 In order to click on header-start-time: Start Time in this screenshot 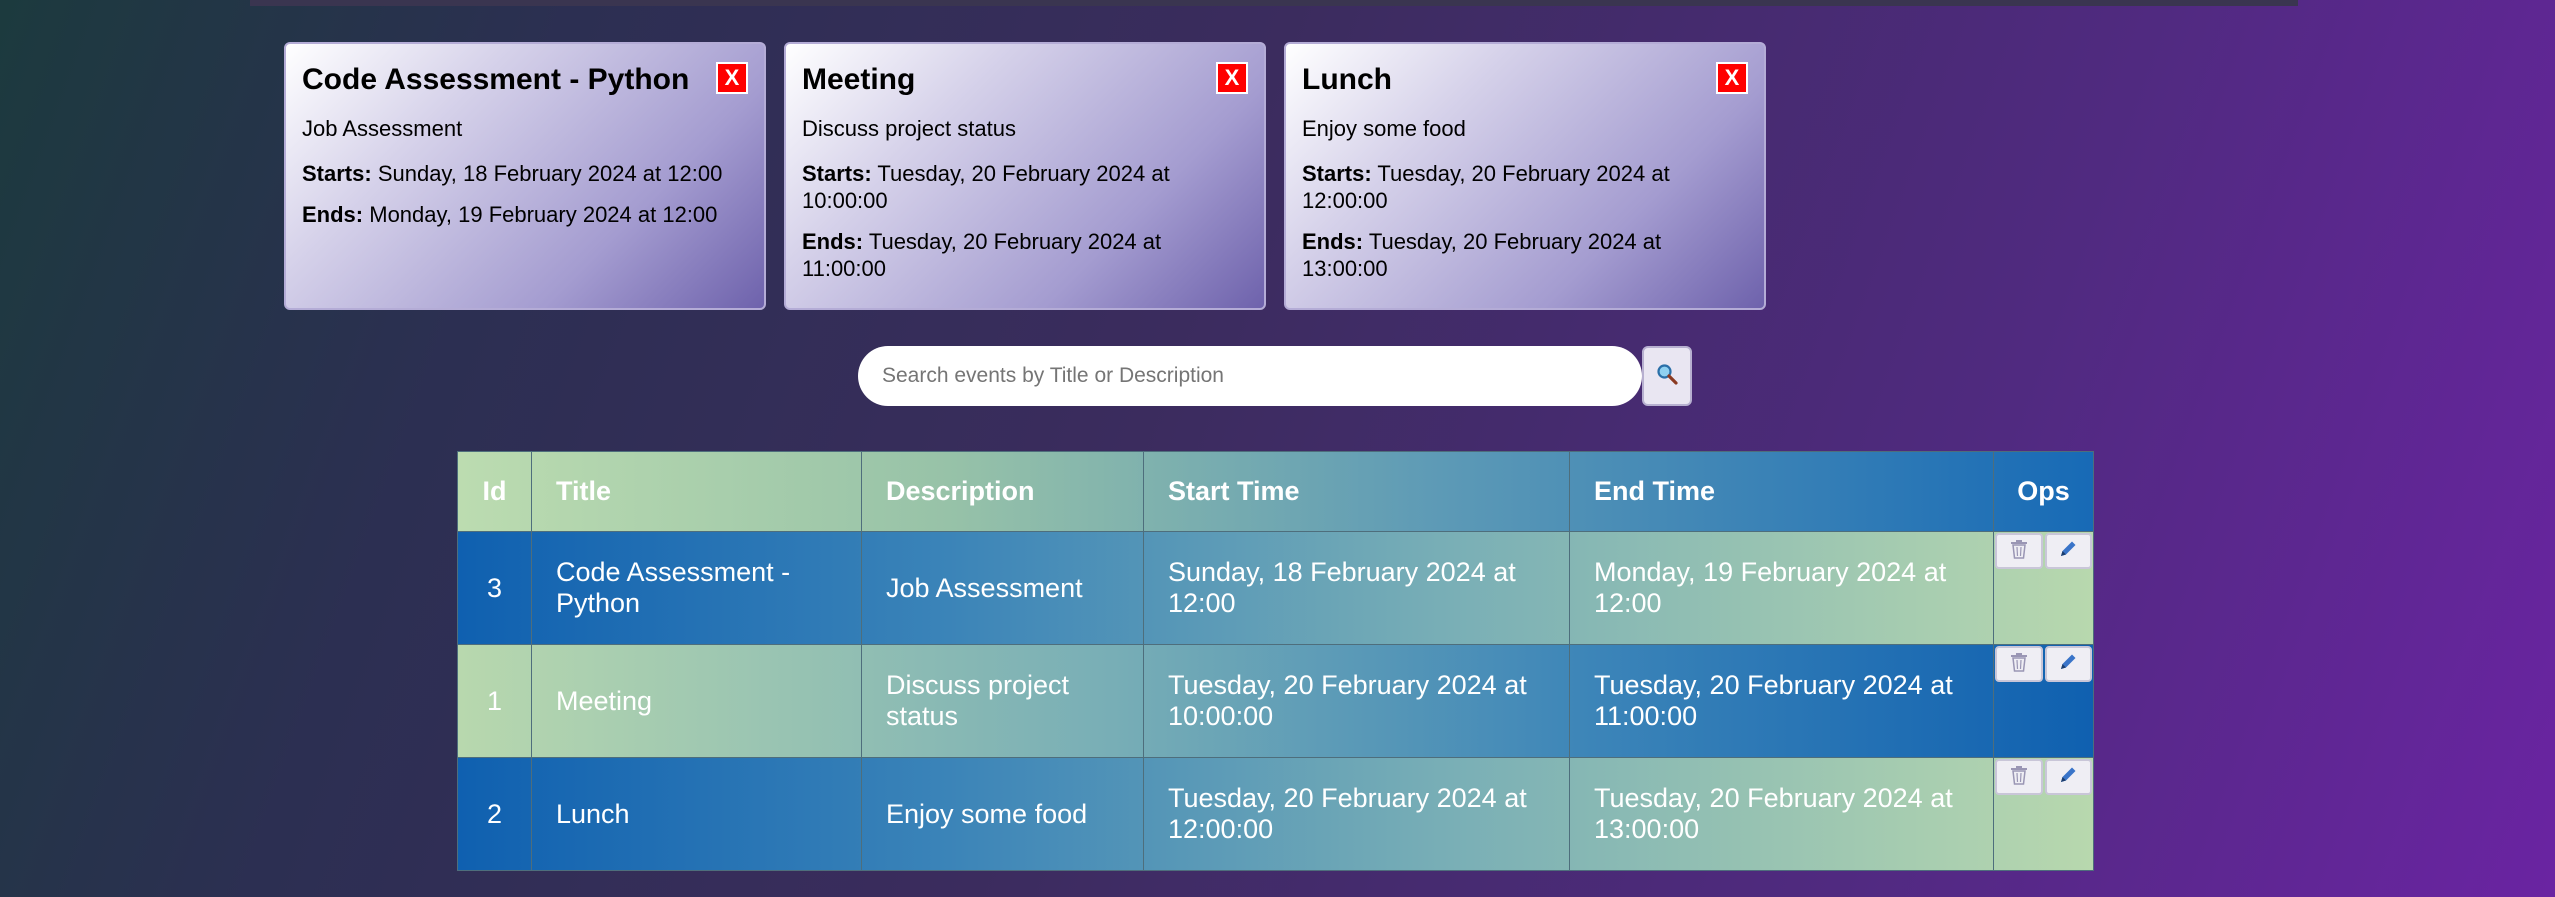, I will do `click(1356, 491)`.